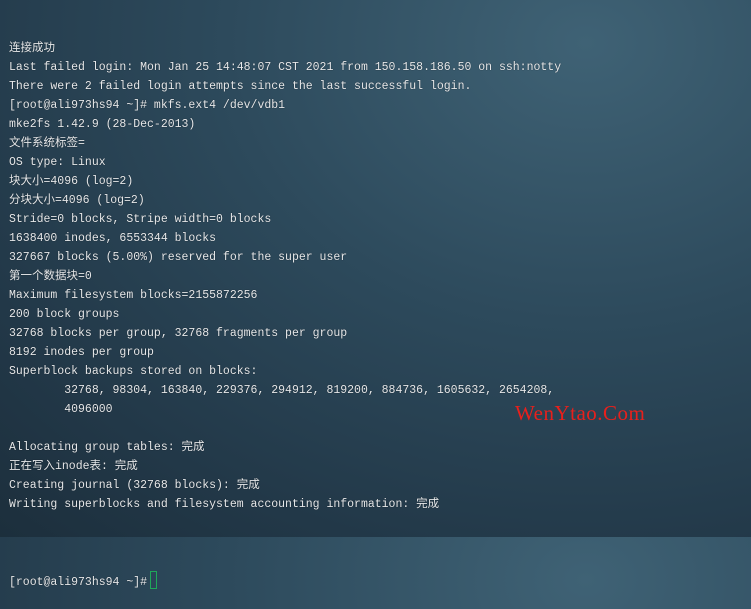 This screenshot has height=609, width=751. What do you see at coordinates (57, 162) in the screenshot?
I see `terminal-line: OS type: Linux` at bounding box center [57, 162].